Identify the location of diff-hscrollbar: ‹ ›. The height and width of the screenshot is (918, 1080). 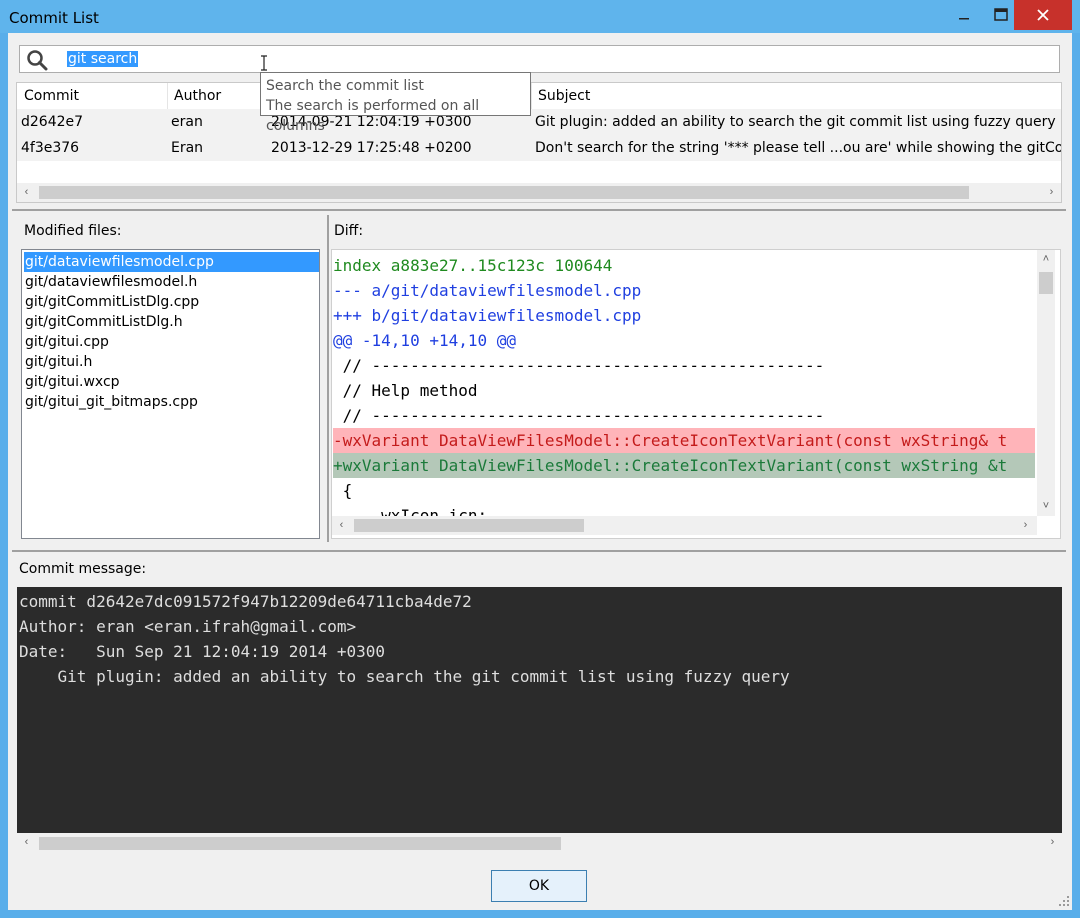
(684, 525).